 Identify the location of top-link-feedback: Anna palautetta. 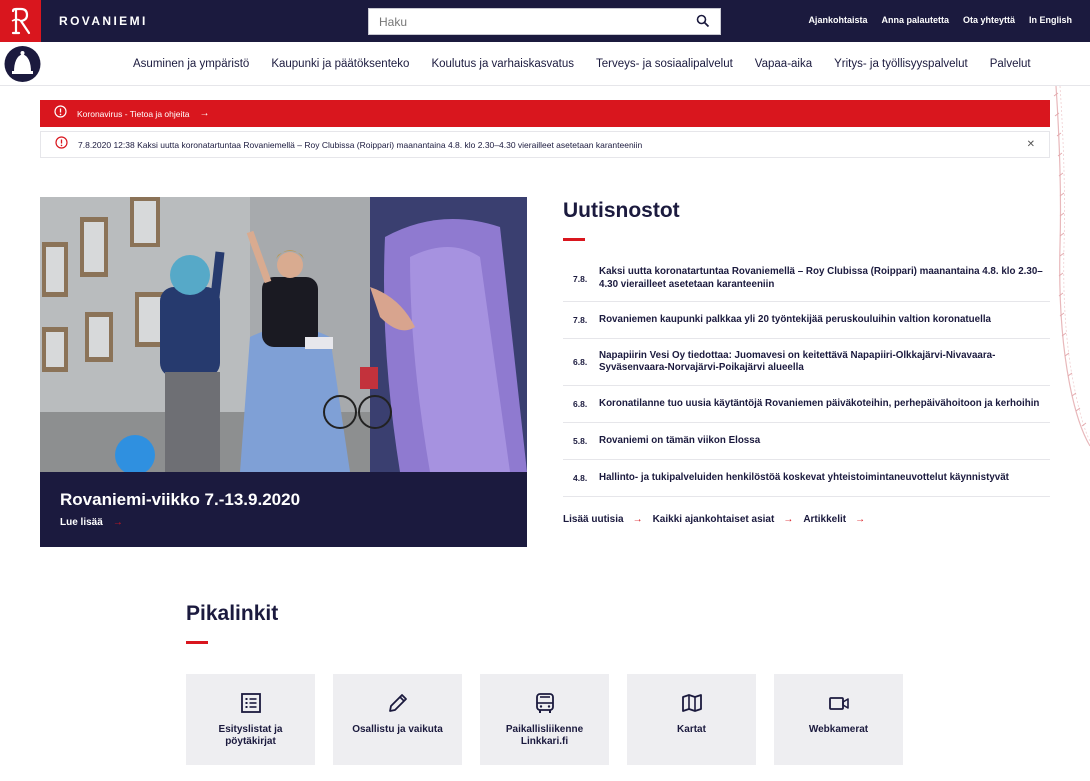
(915, 20).